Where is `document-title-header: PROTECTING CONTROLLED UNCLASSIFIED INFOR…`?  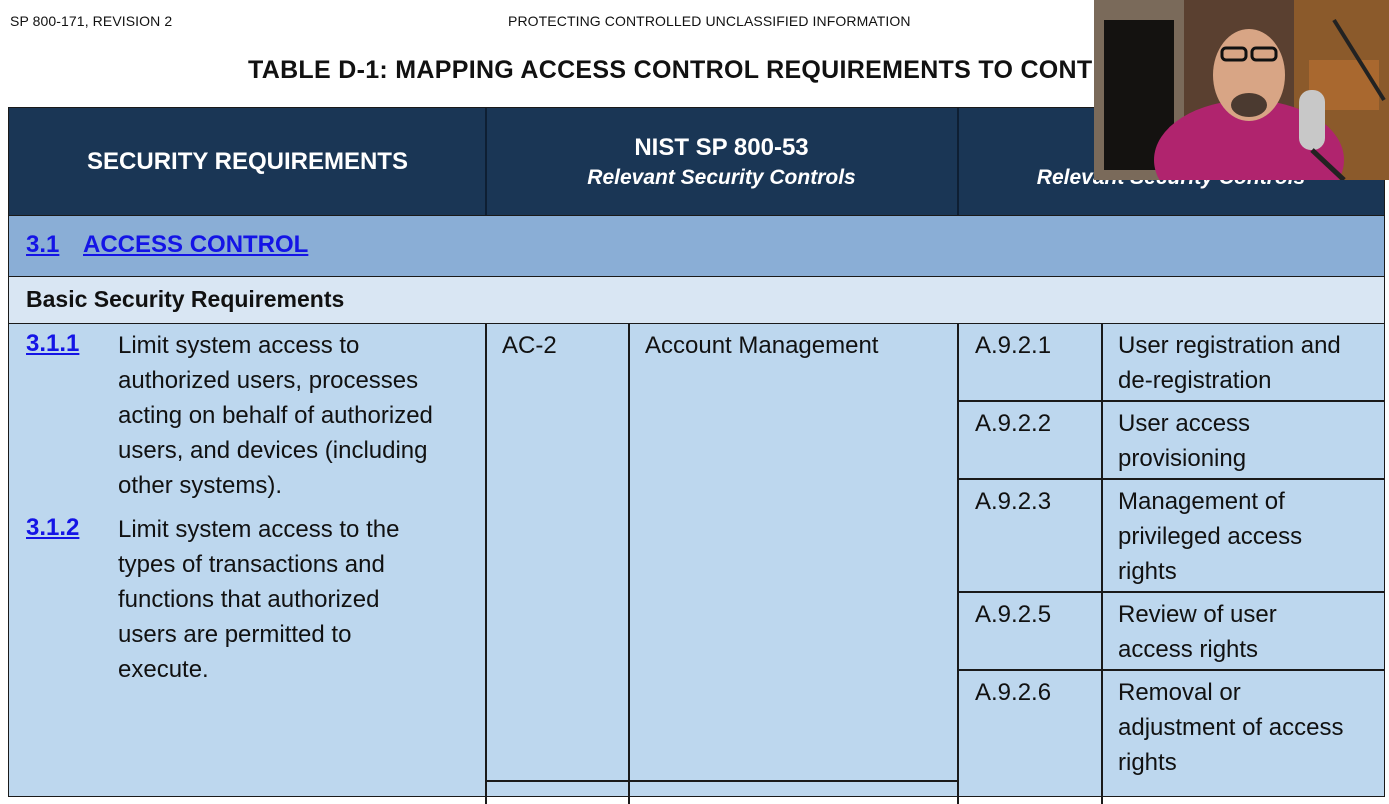 document-title-header: PROTECTING CONTROLLED UNCLASSIFIED INFOR… is located at coordinates (709, 21).